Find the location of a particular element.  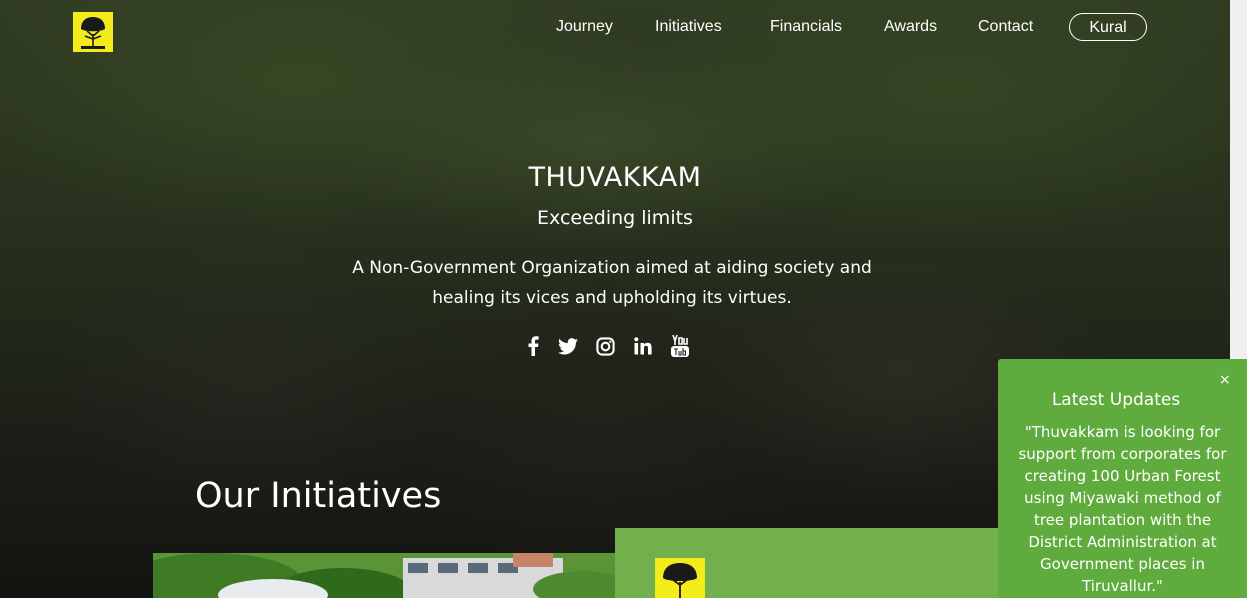

hero-title: THUVAKKAM is located at coordinates (615, 177).